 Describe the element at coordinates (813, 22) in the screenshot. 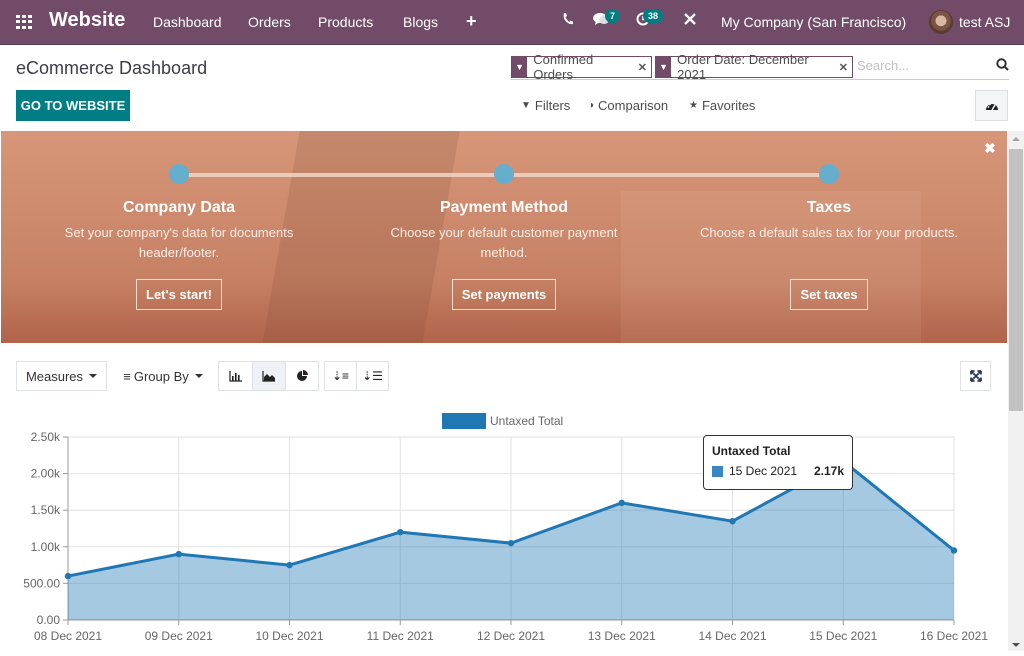

I see `company-switcher: My Company (San Francisco)` at that location.